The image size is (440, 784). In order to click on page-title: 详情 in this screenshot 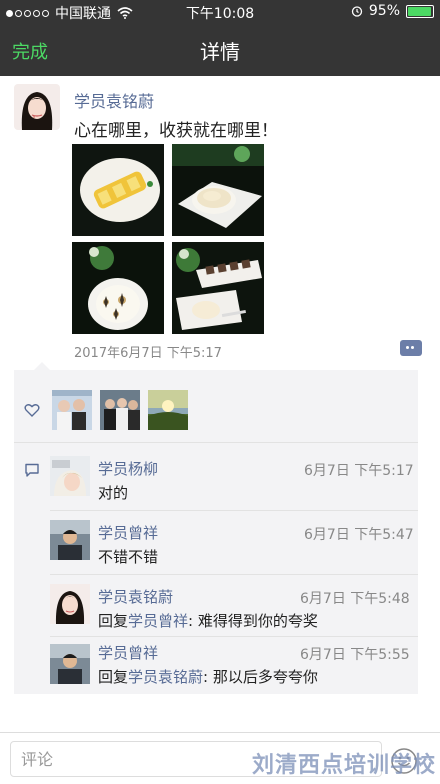, I will do `click(220, 52)`.